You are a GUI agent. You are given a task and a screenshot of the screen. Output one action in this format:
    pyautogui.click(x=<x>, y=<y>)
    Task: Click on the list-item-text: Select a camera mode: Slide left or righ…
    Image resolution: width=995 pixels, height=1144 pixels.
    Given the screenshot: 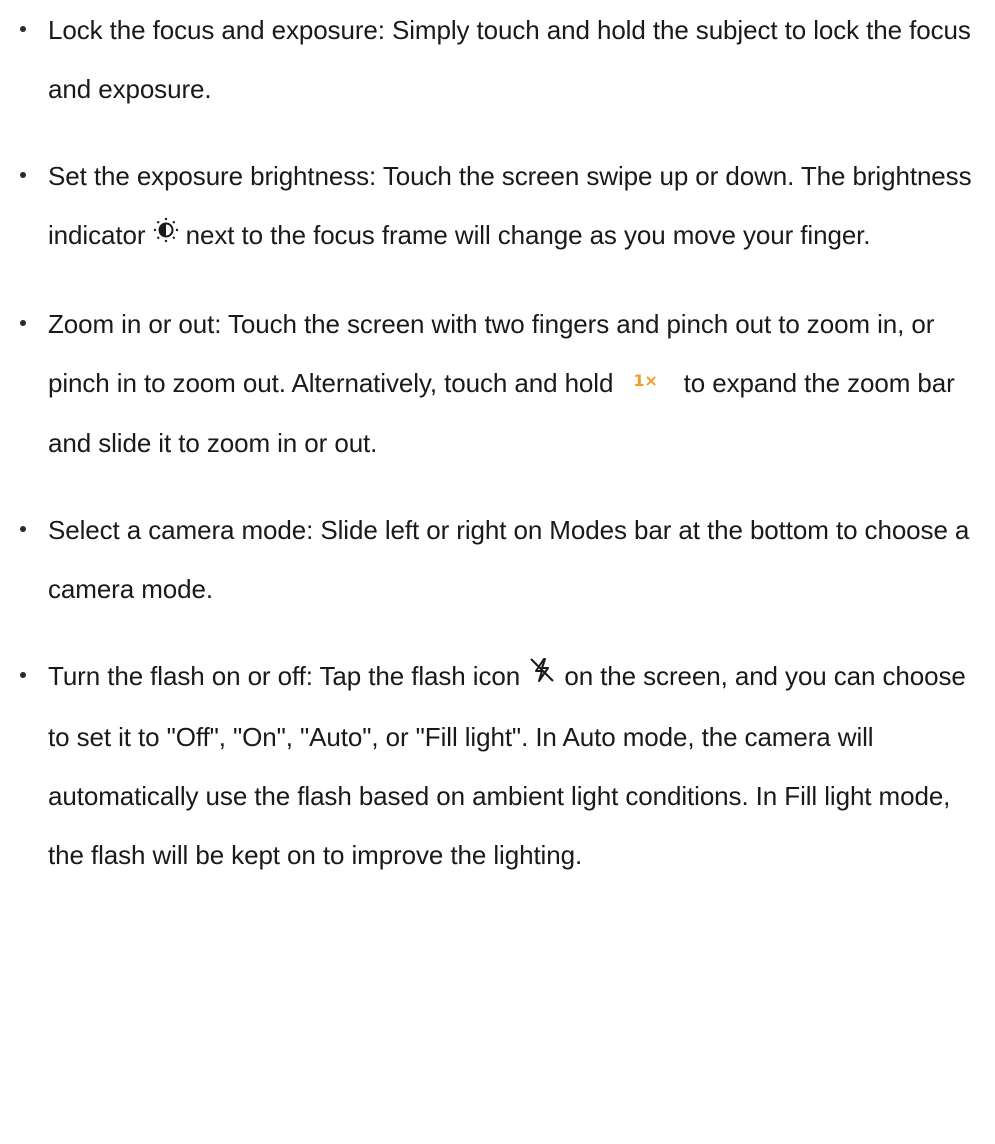 What is the action you would take?
    pyautogui.click(x=509, y=560)
    